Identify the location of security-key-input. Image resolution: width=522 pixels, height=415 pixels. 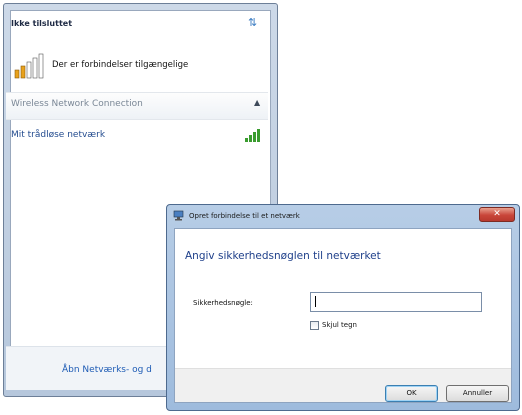
(396, 302).